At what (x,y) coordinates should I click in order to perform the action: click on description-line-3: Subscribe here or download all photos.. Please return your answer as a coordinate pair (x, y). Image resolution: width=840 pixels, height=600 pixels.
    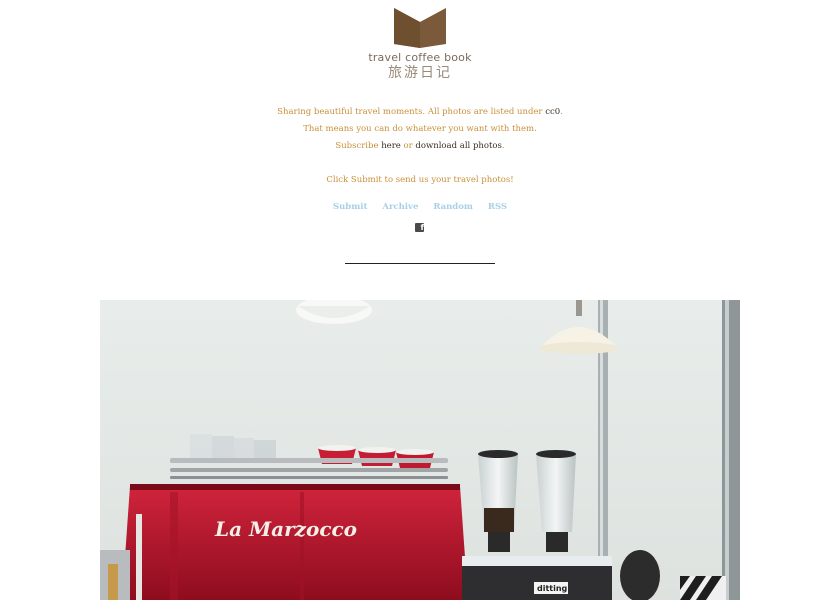
    Looking at the image, I should click on (420, 146).